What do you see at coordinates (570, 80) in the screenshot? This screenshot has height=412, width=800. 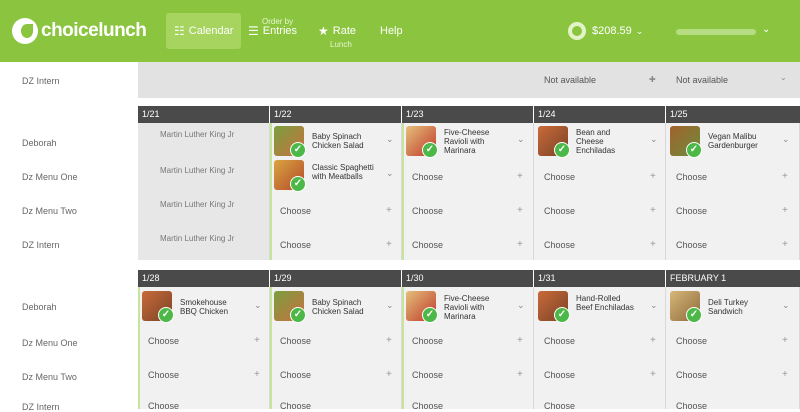 I see `availability-select-1: Not available` at bounding box center [570, 80].